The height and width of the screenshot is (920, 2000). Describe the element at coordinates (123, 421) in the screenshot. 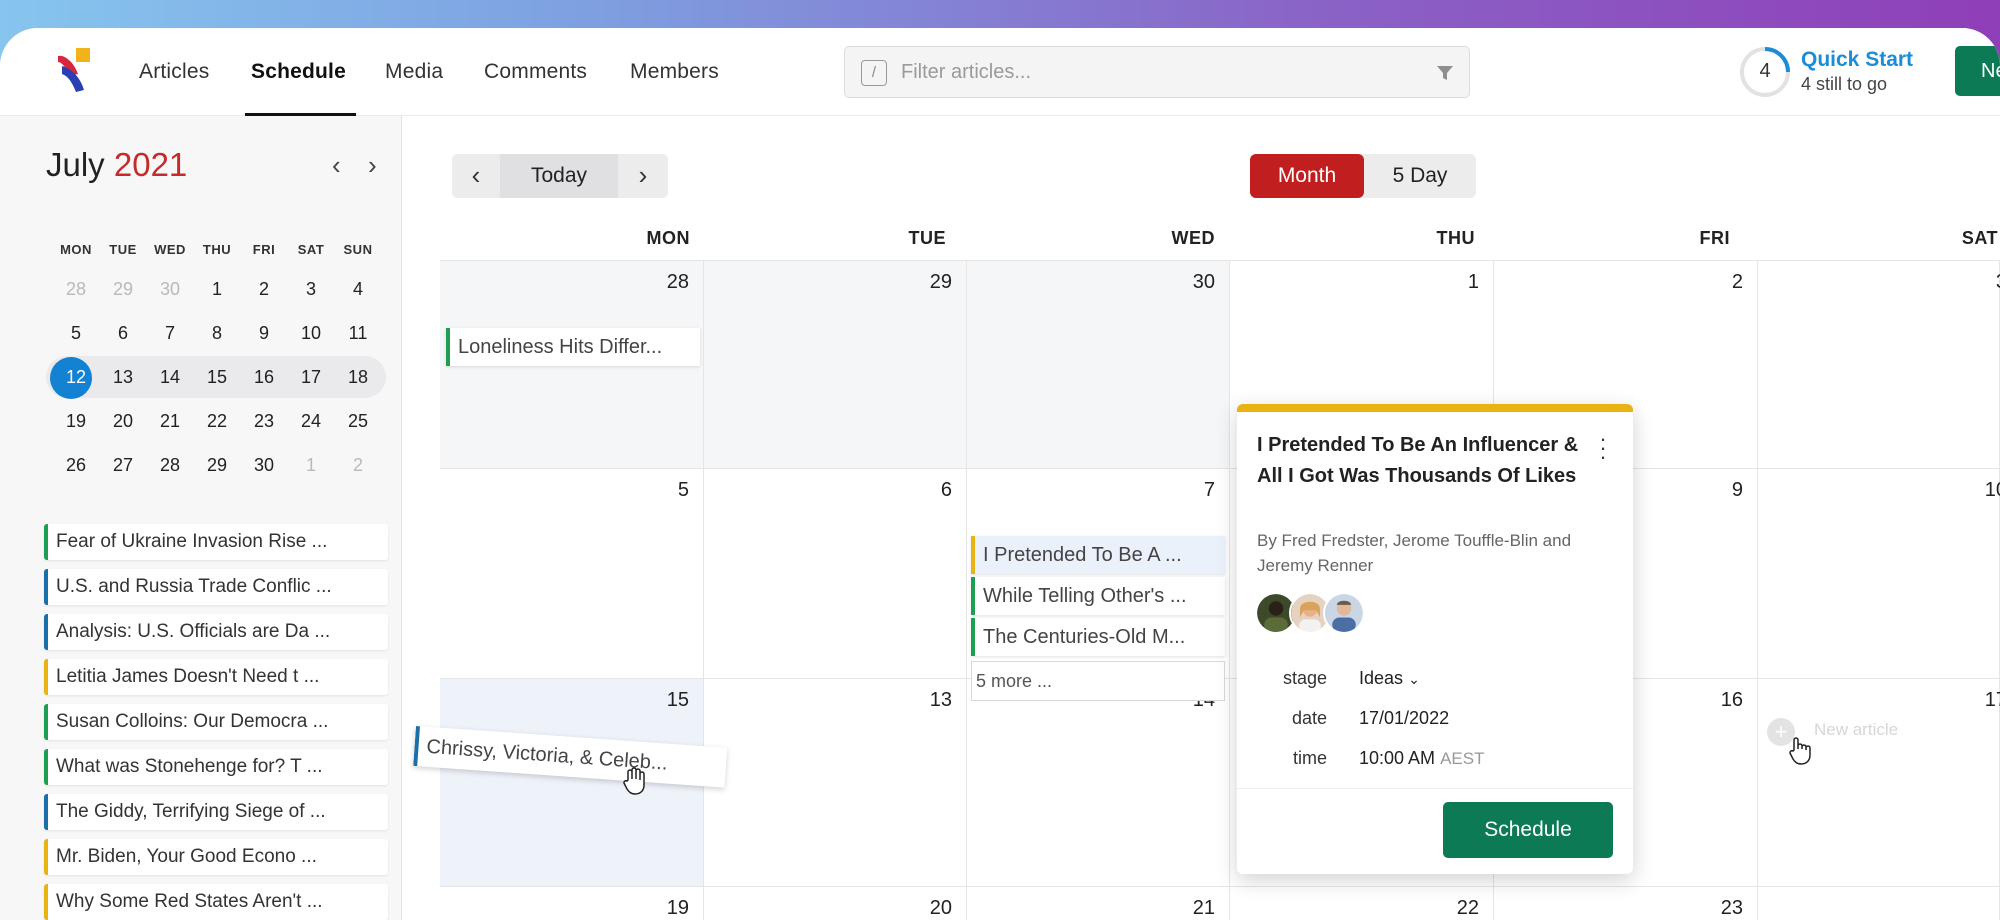

I see `mini-calendar-day: 20` at that location.